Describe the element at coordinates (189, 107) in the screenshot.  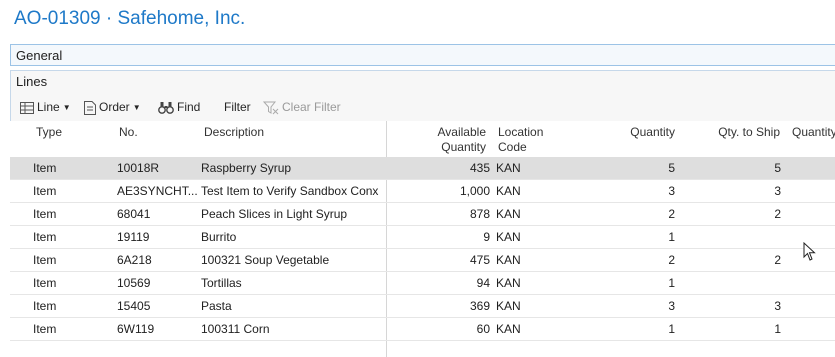
I see `find-label: Find` at that location.